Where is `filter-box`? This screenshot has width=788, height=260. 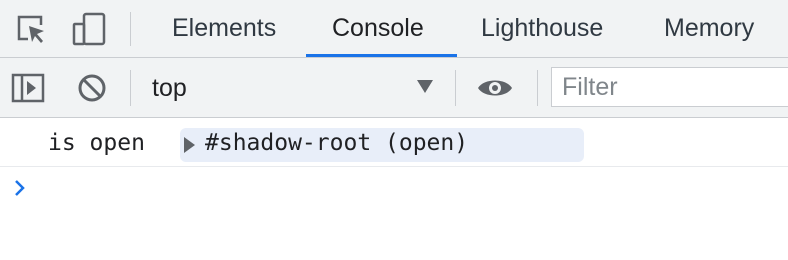 filter-box is located at coordinates (669, 87).